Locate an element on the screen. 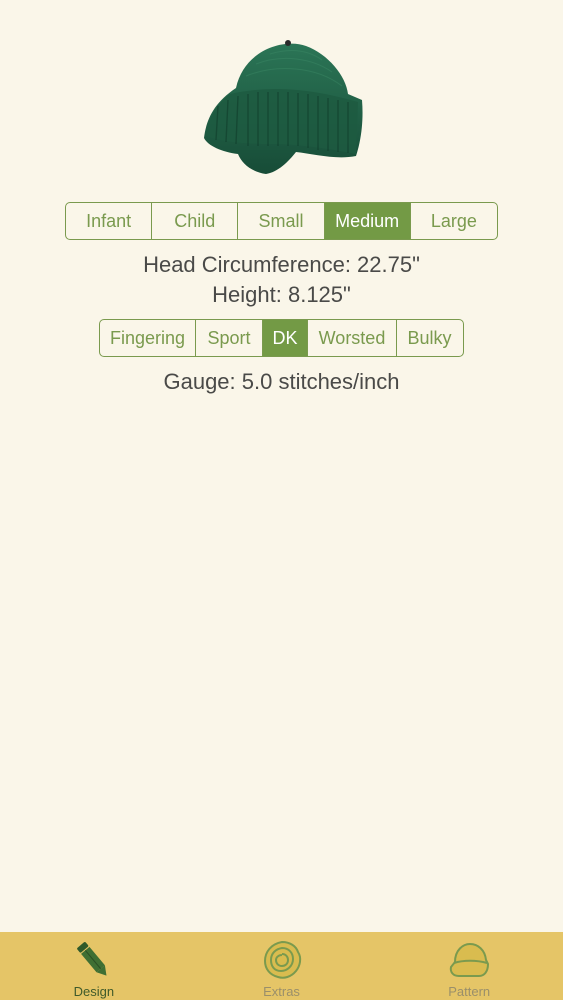 This screenshot has height=1000, width=563. tab-extras-label: Extras is located at coordinates (281, 991).